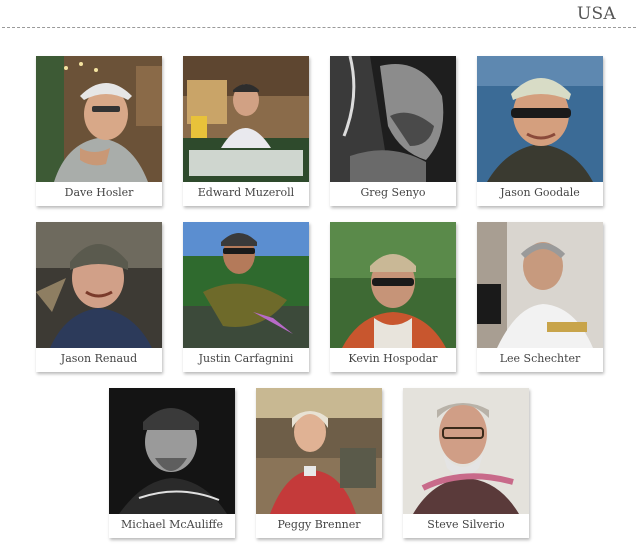  Describe the element at coordinates (319, 524) in the screenshot. I see `person-name: Peggy Brenner` at that location.